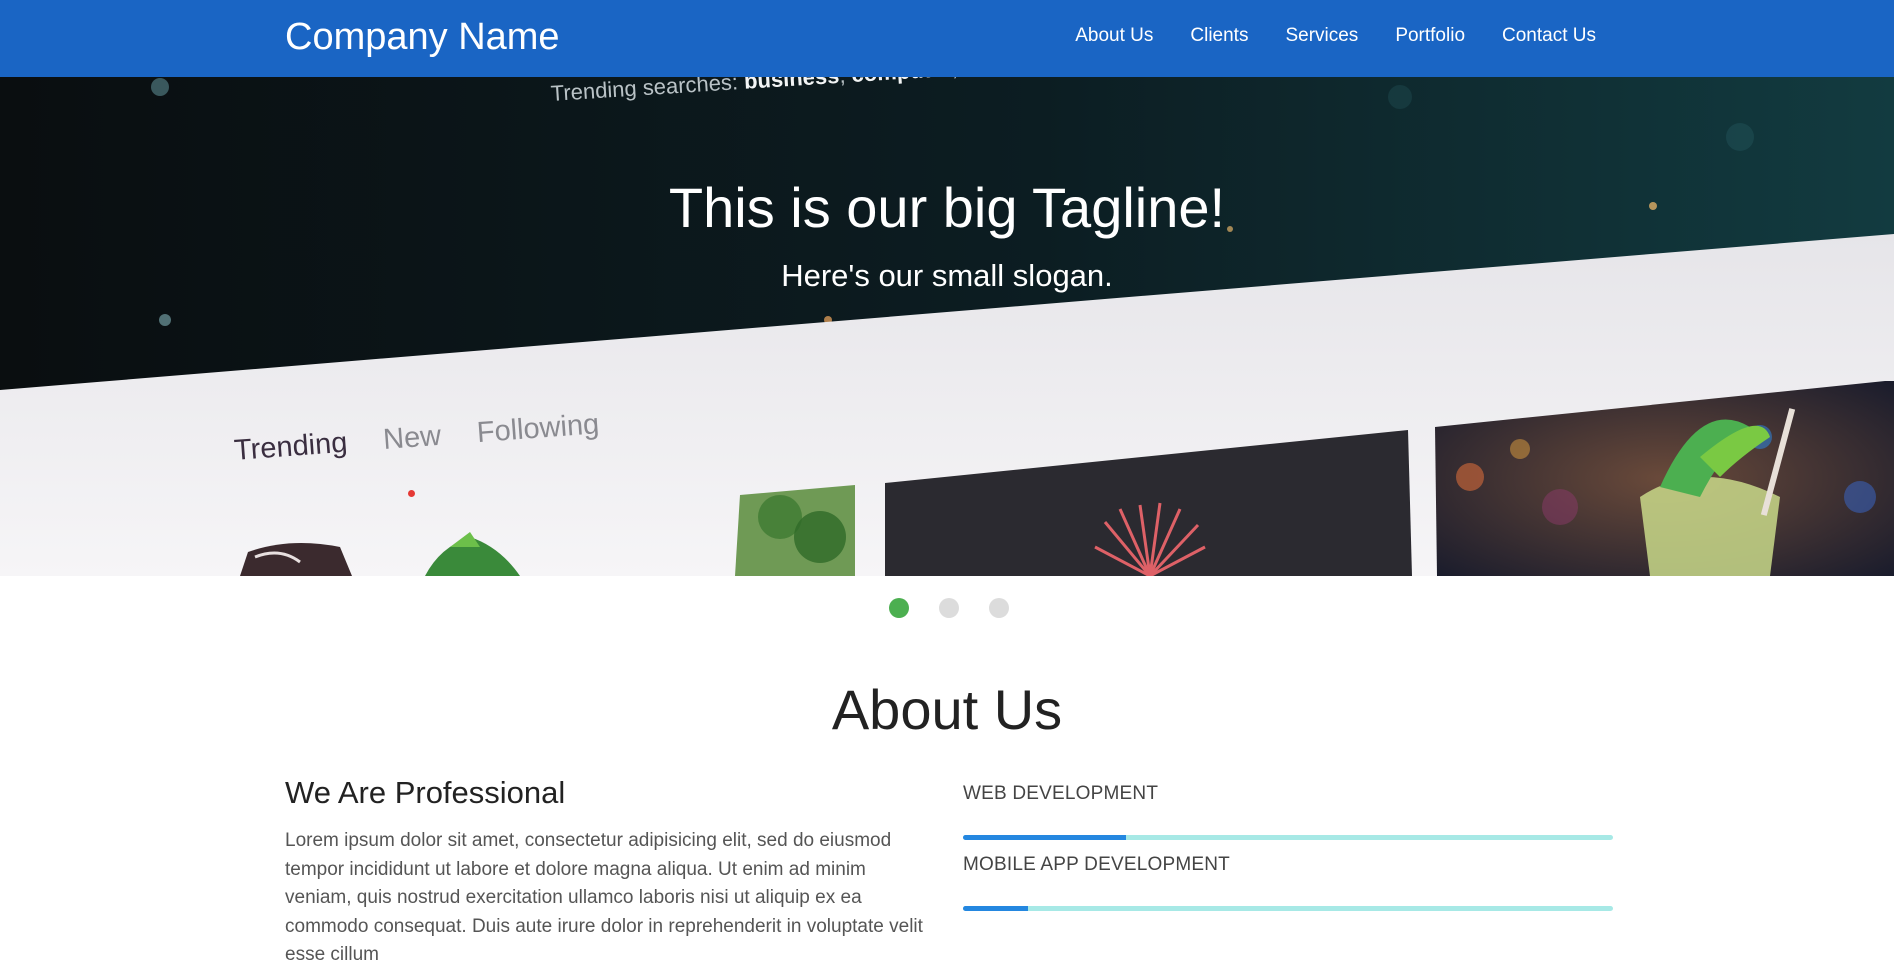 Image resolution: width=1894 pixels, height=970 pixels. What do you see at coordinates (1219, 36) in the screenshot?
I see `nav-link-clients: Clients` at bounding box center [1219, 36].